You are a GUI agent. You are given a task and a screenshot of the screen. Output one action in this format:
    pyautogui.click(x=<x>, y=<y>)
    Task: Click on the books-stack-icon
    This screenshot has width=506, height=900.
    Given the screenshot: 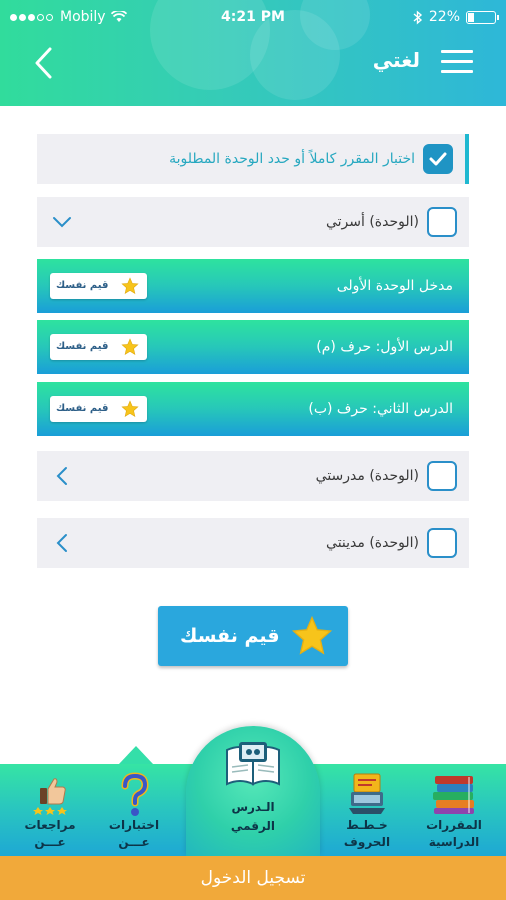 What is the action you would take?
    pyautogui.click(x=453, y=795)
    